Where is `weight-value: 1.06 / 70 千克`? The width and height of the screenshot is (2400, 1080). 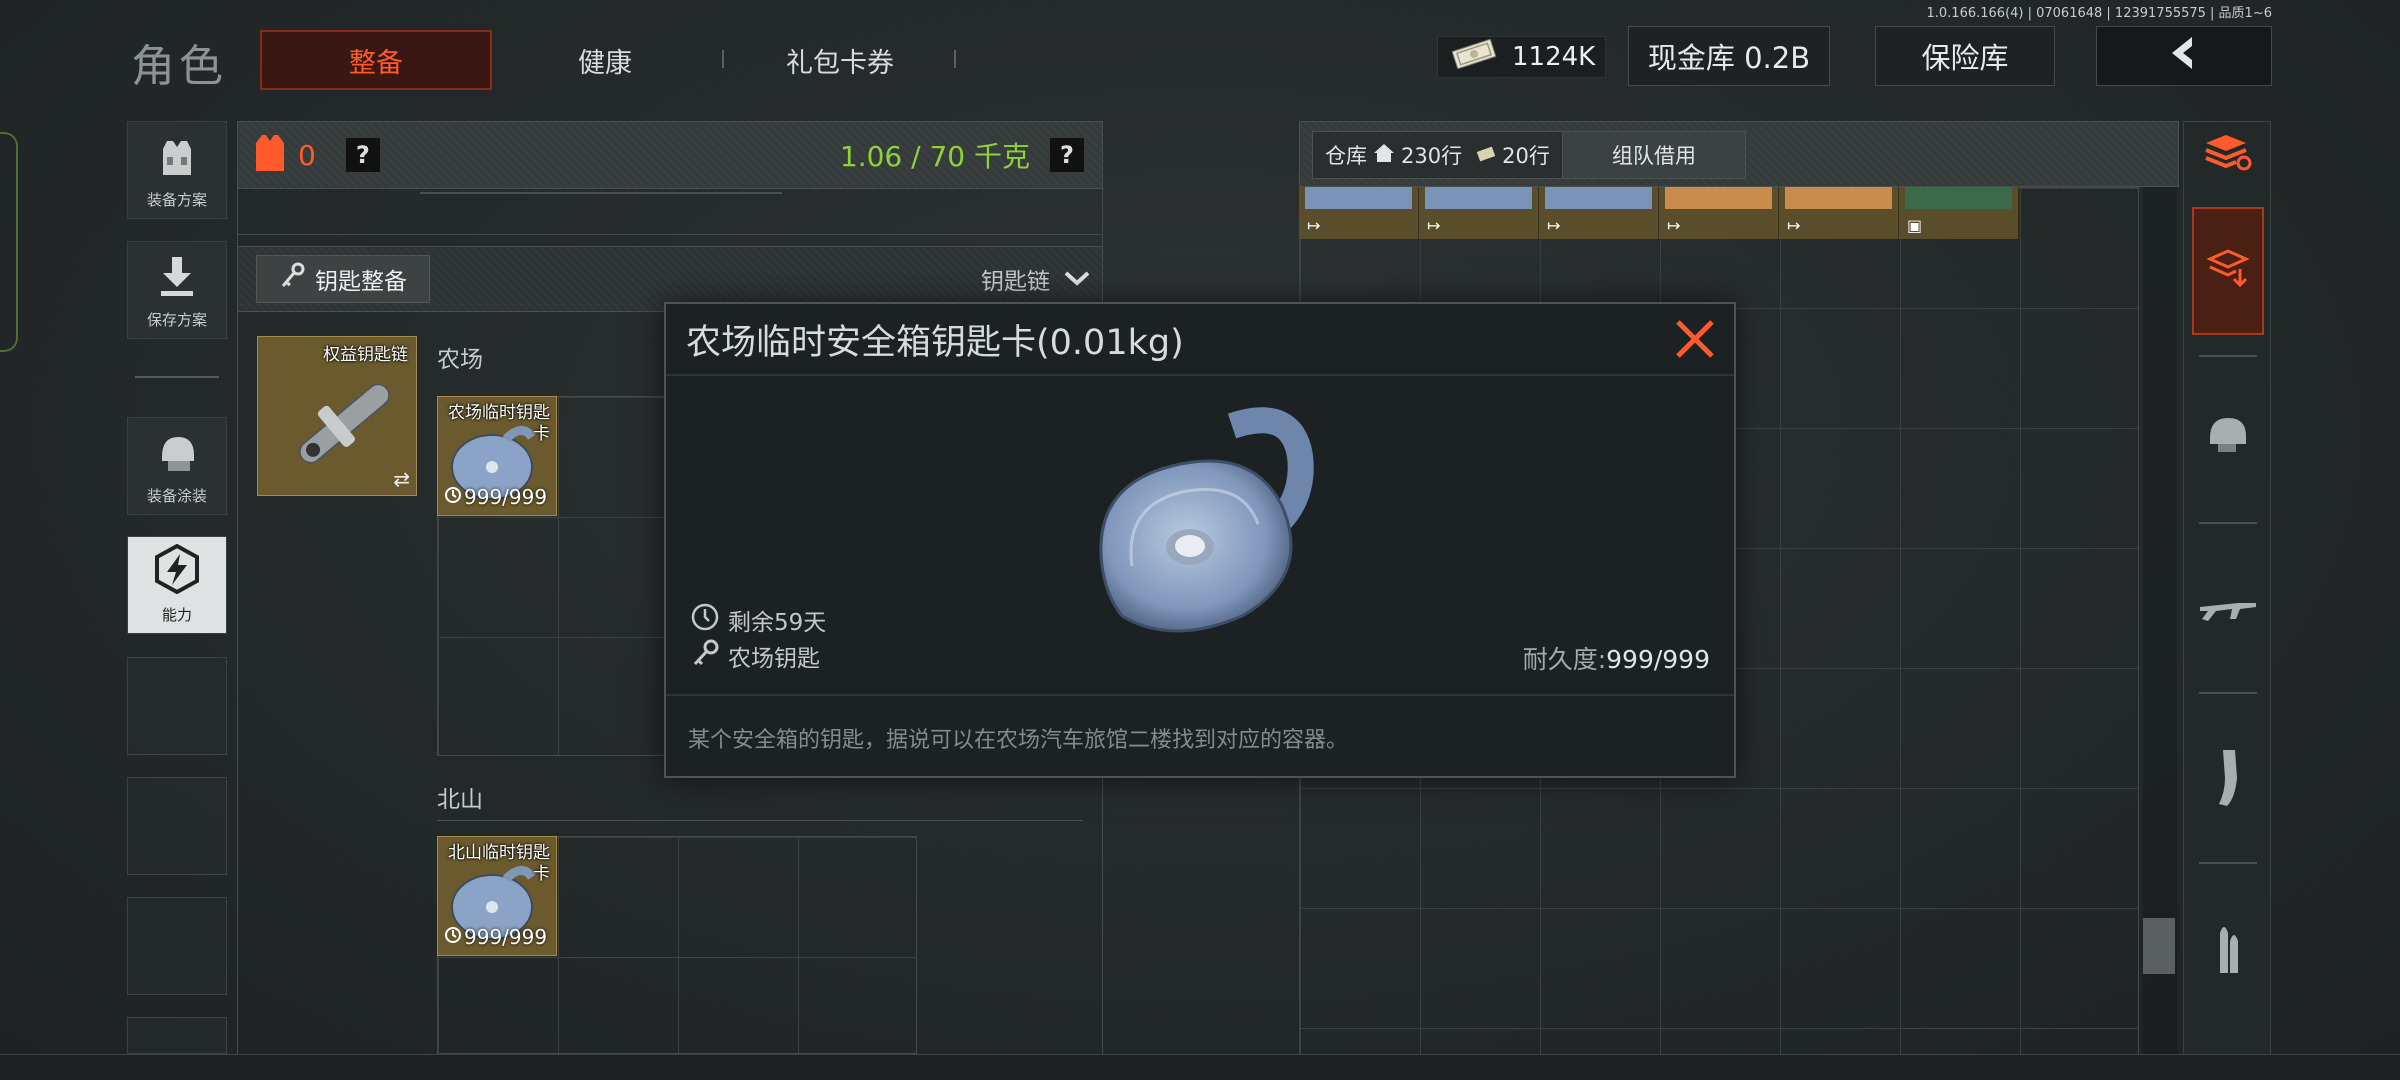 weight-value: 1.06 / 70 千克 is located at coordinates (934, 156).